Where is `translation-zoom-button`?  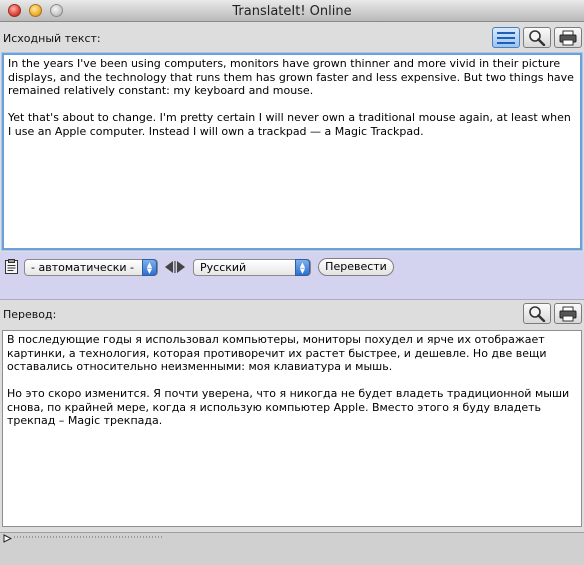
translation-zoom-button is located at coordinates (537, 313).